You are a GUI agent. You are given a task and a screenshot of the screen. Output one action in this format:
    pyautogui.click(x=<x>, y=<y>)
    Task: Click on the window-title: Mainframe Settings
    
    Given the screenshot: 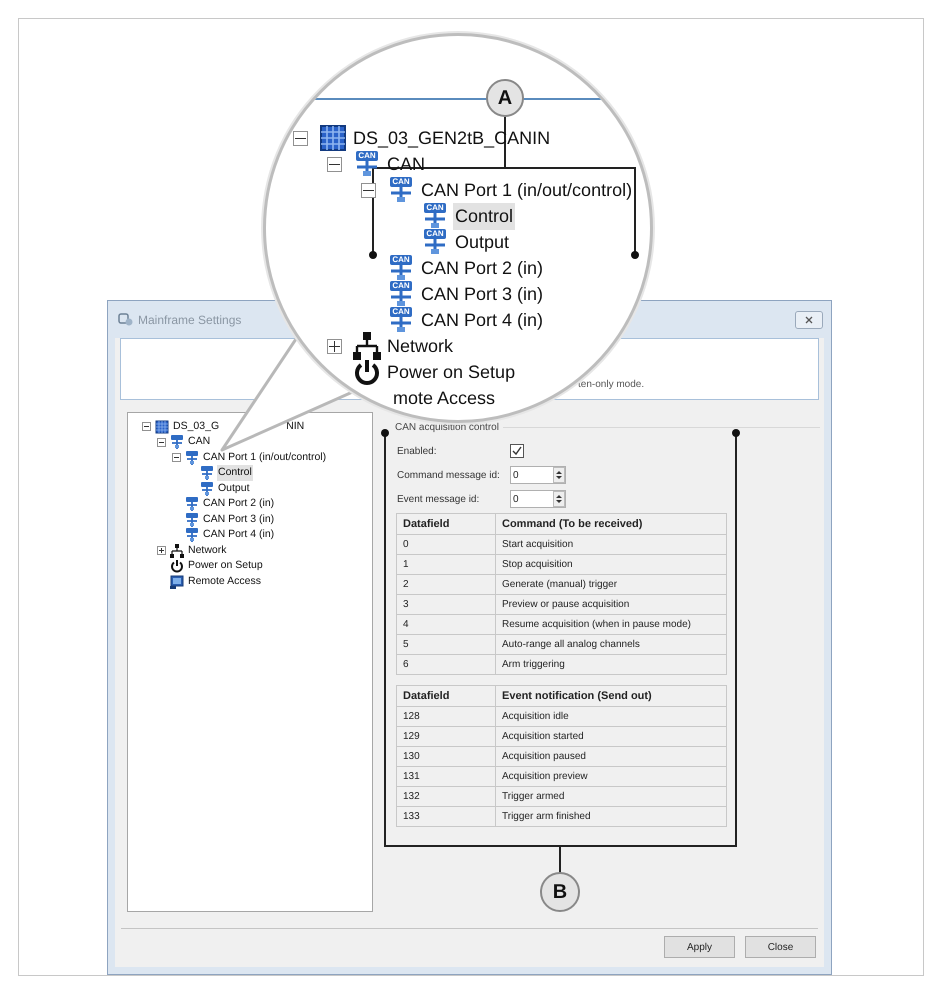 What is the action you would take?
    pyautogui.click(x=190, y=320)
    